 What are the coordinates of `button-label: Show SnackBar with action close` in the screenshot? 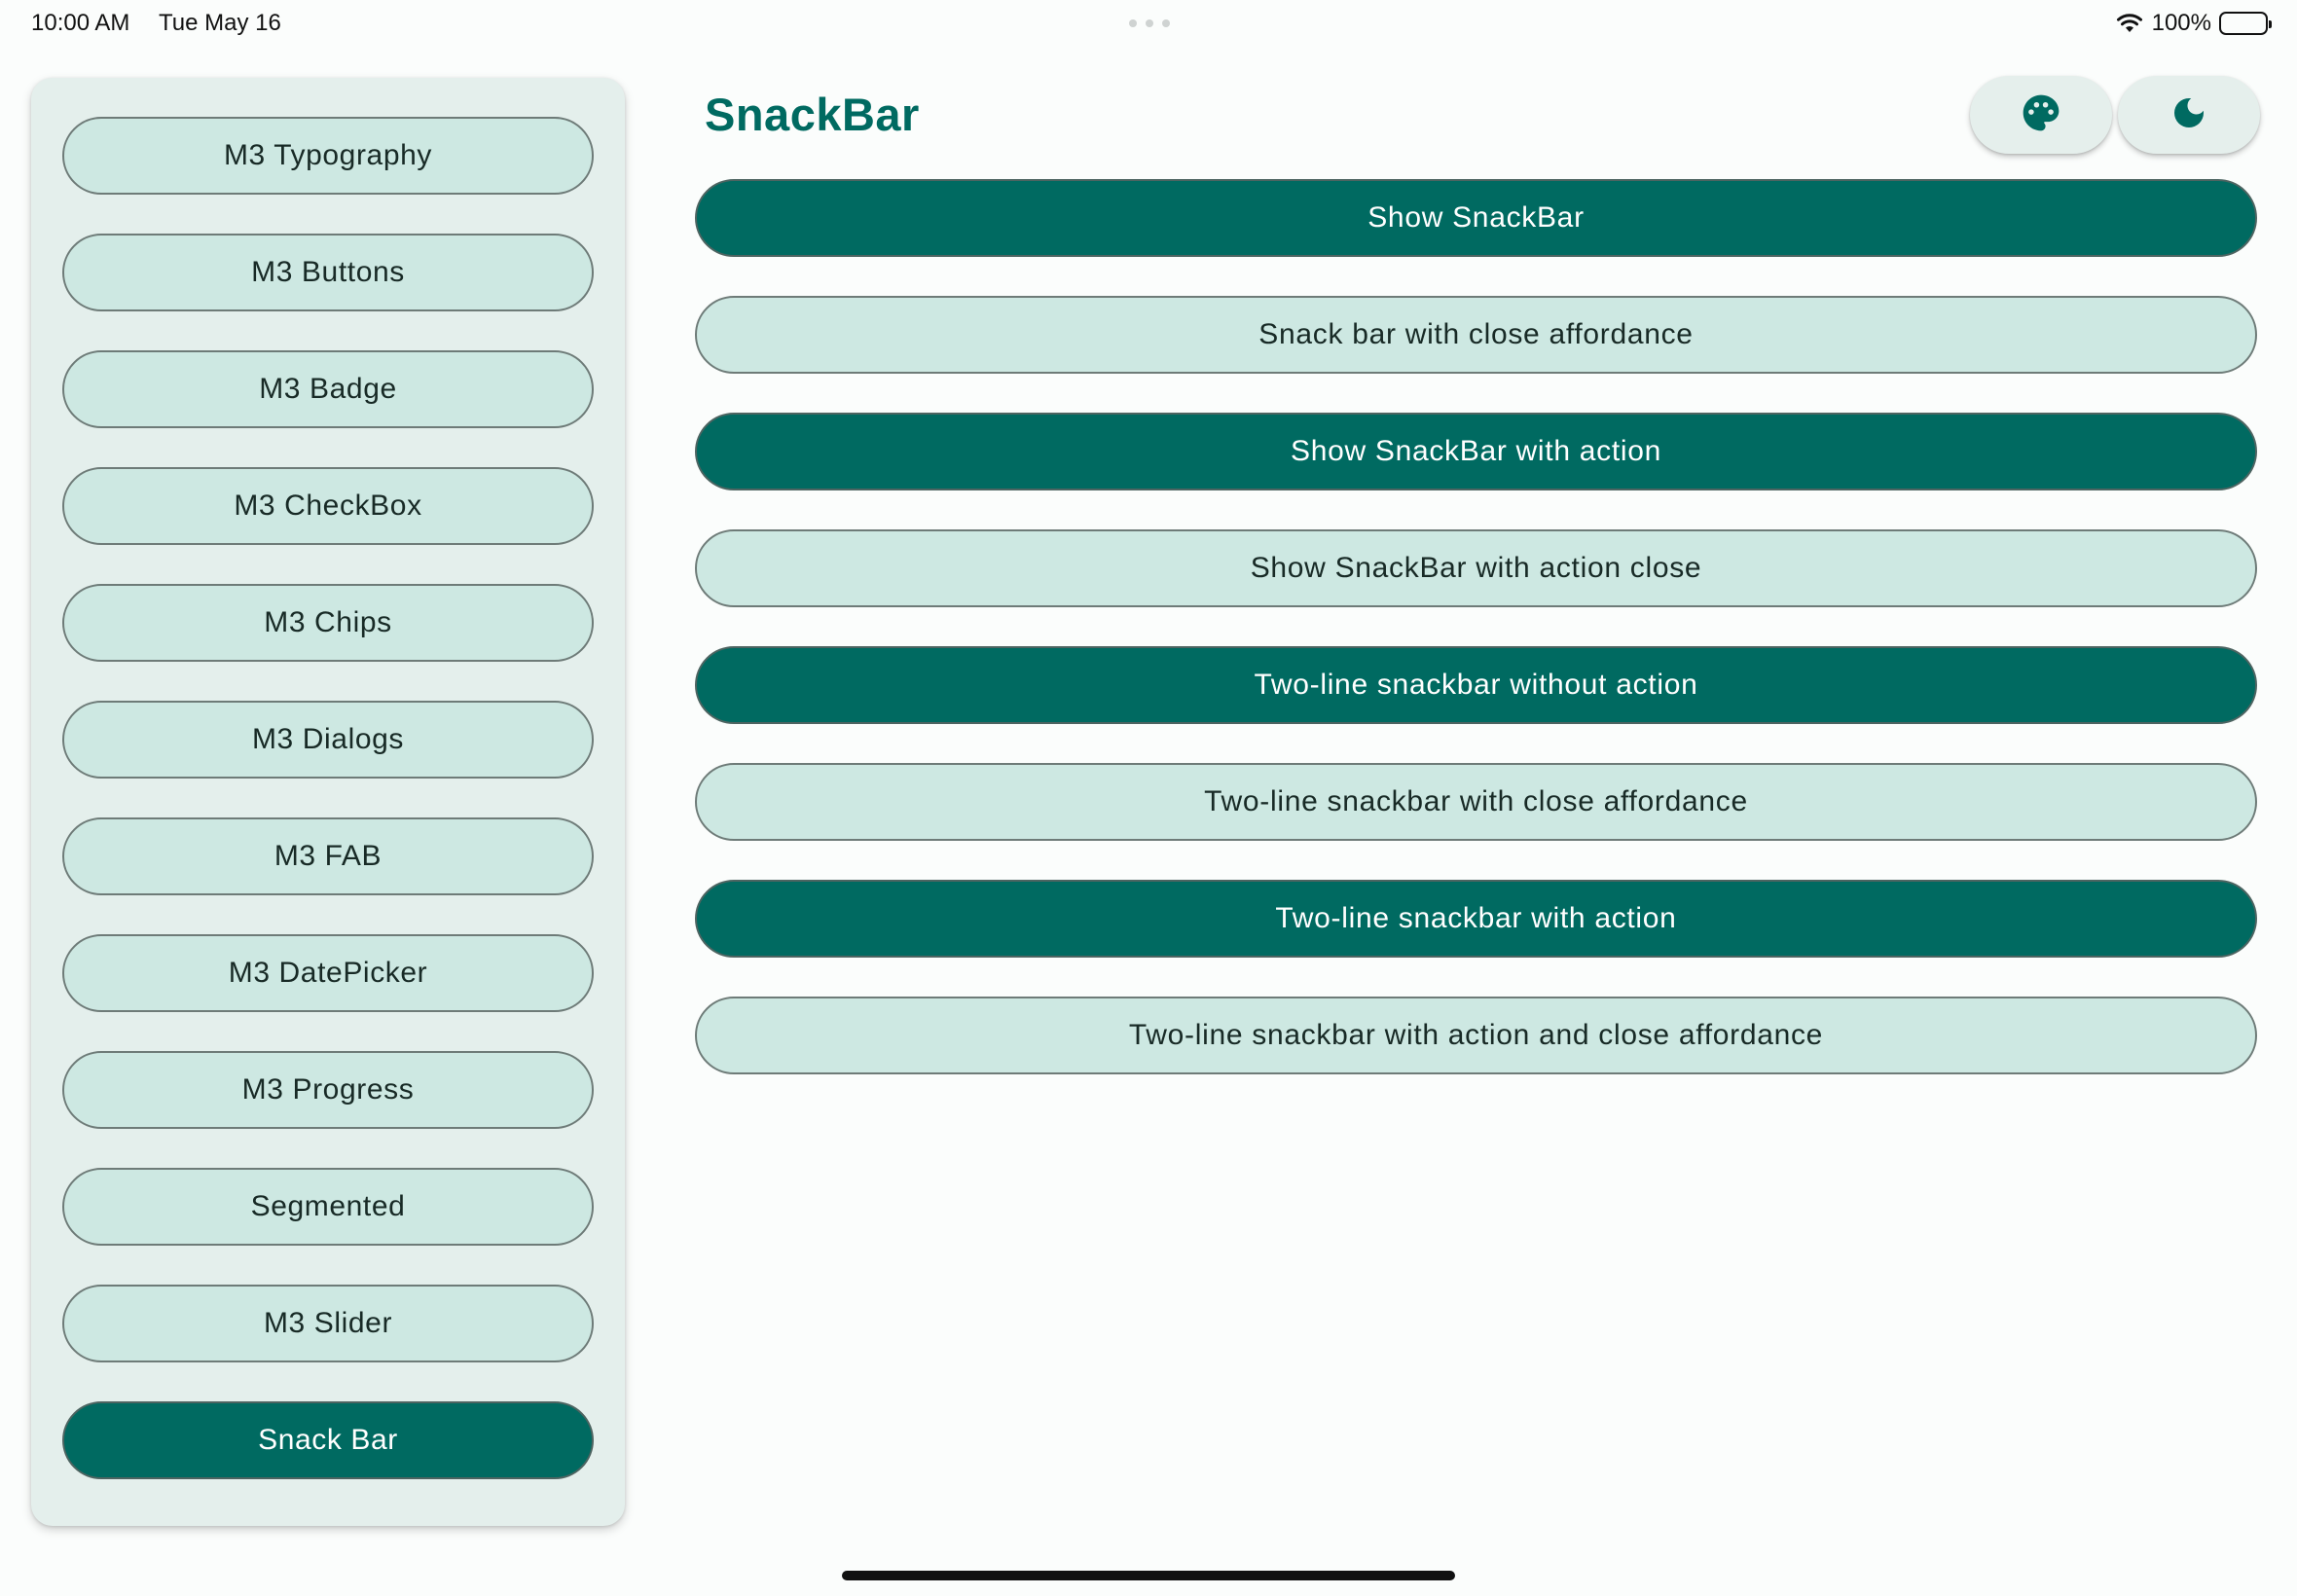 It's located at (1476, 568).